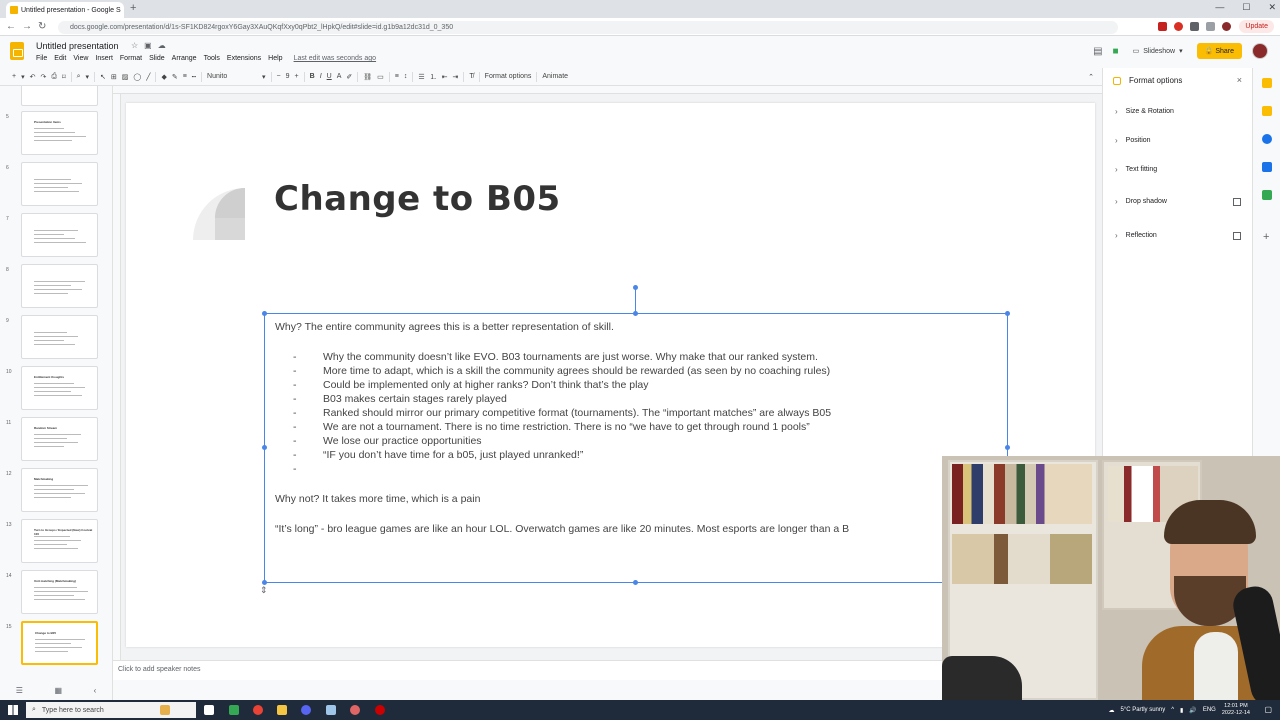 Image resolution: width=1280 pixels, height=720 pixels. Describe the element at coordinates (607, 90) in the screenshot. I see `horizontal-ruler` at that location.